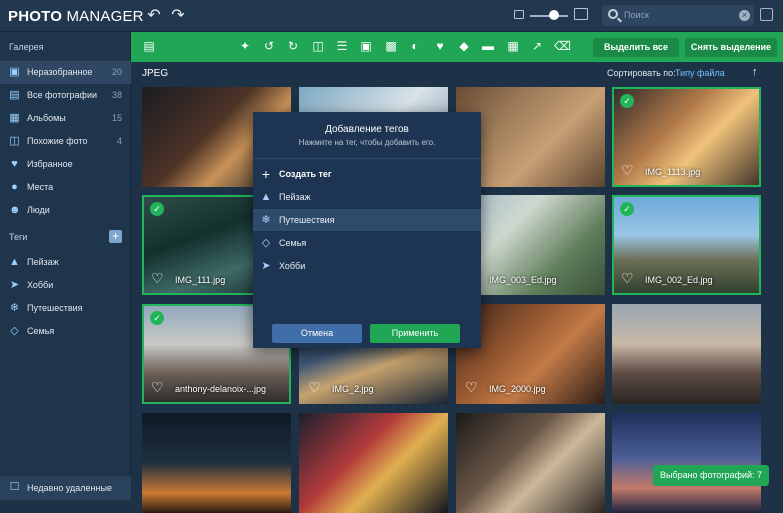 The height and width of the screenshot is (513, 783). What do you see at coordinates (367, 174) in the screenshot?
I see `create-tag-item: + Создать тег` at bounding box center [367, 174].